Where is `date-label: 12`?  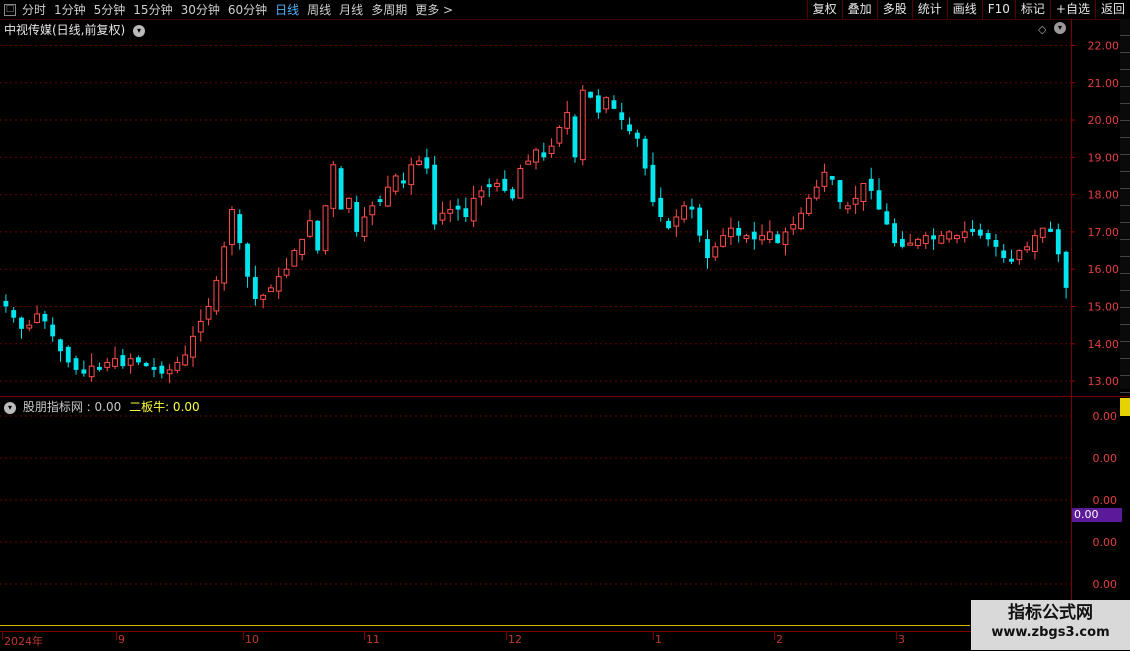
date-label: 12 is located at coordinates (515, 639).